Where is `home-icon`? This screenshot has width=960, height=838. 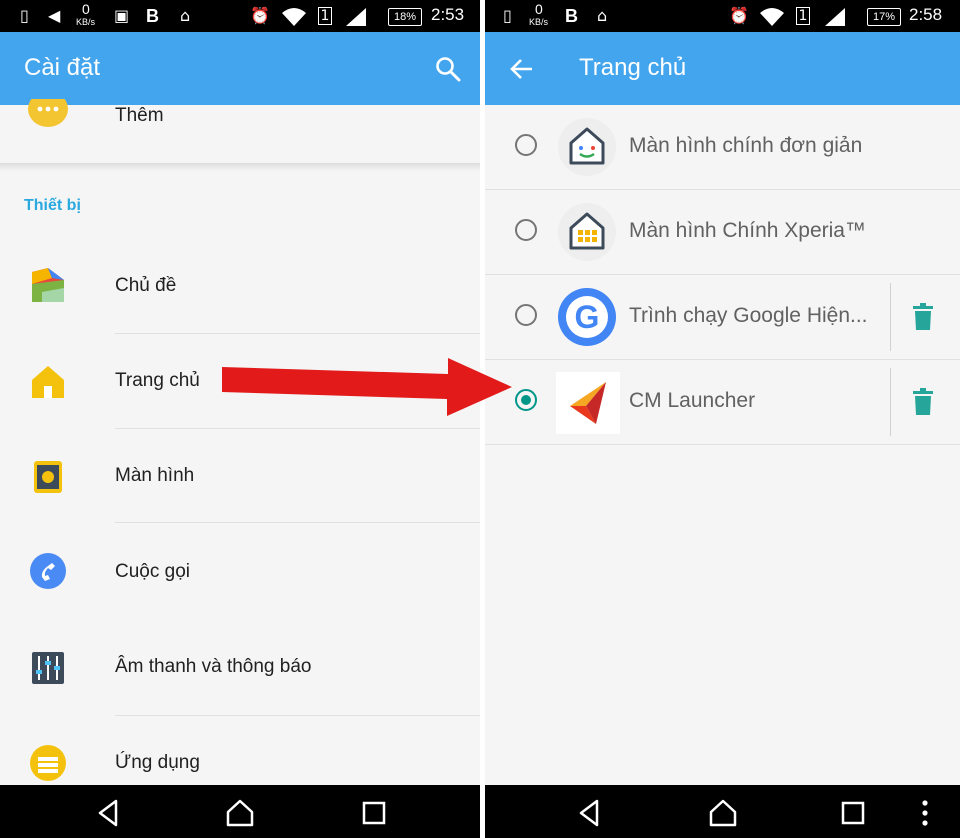 home-icon is located at coordinates (48, 382).